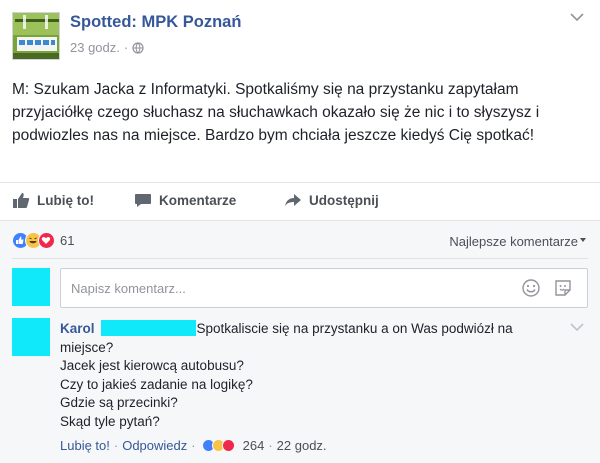 The height and width of the screenshot is (463, 600). Describe the element at coordinates (65, 200) in the screenshot. I see `like-button-label: Lubię to!` at that location.